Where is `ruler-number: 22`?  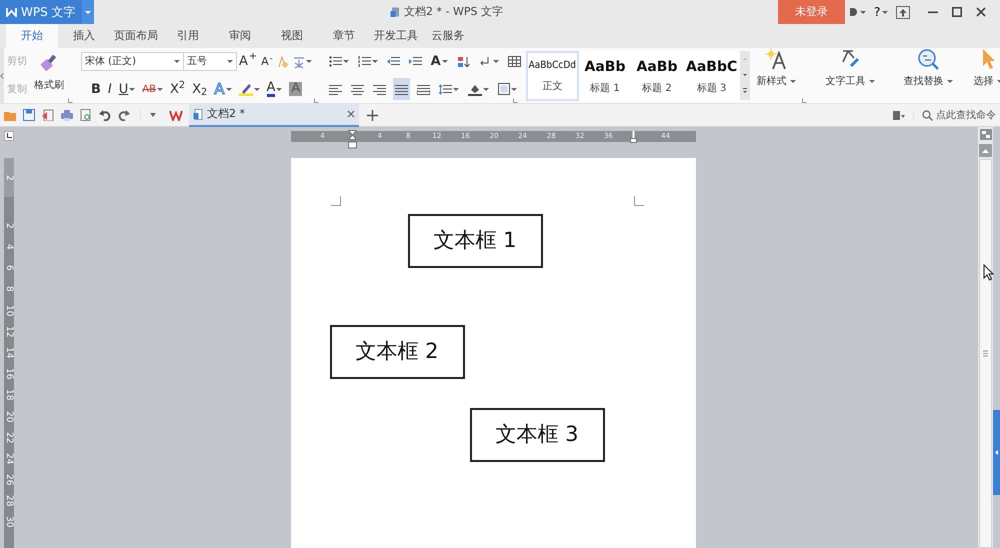 ruler-number: 22 is located at coordinates (9, 438).